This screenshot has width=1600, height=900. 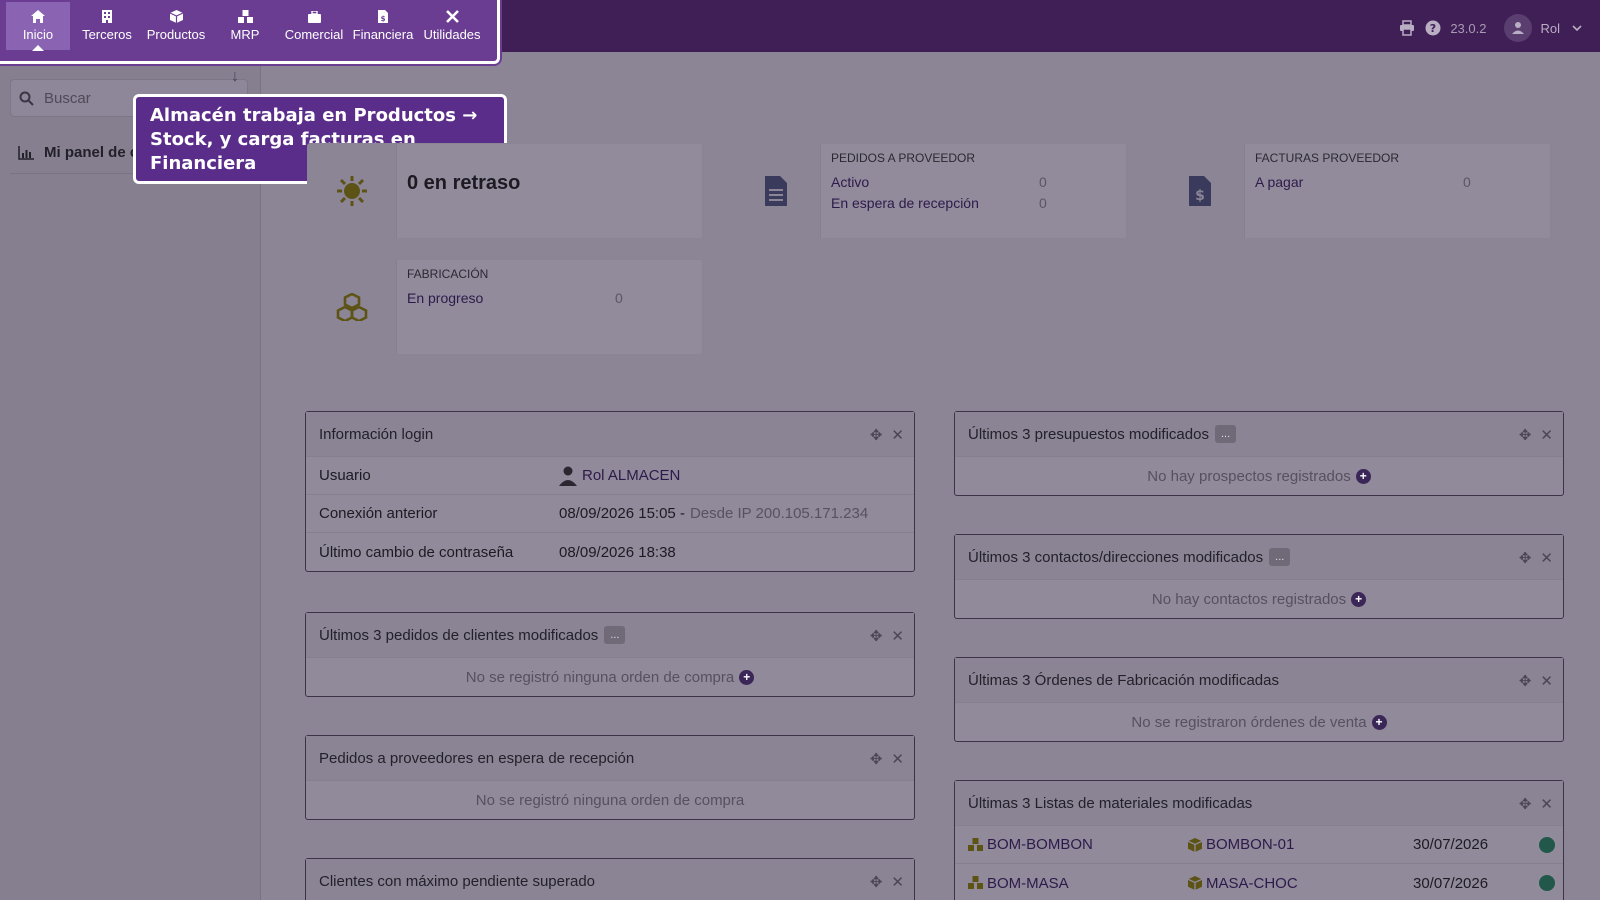 I want to click on empty-text: No se registraron órdenes de venta, so click(x=1249, y=722).